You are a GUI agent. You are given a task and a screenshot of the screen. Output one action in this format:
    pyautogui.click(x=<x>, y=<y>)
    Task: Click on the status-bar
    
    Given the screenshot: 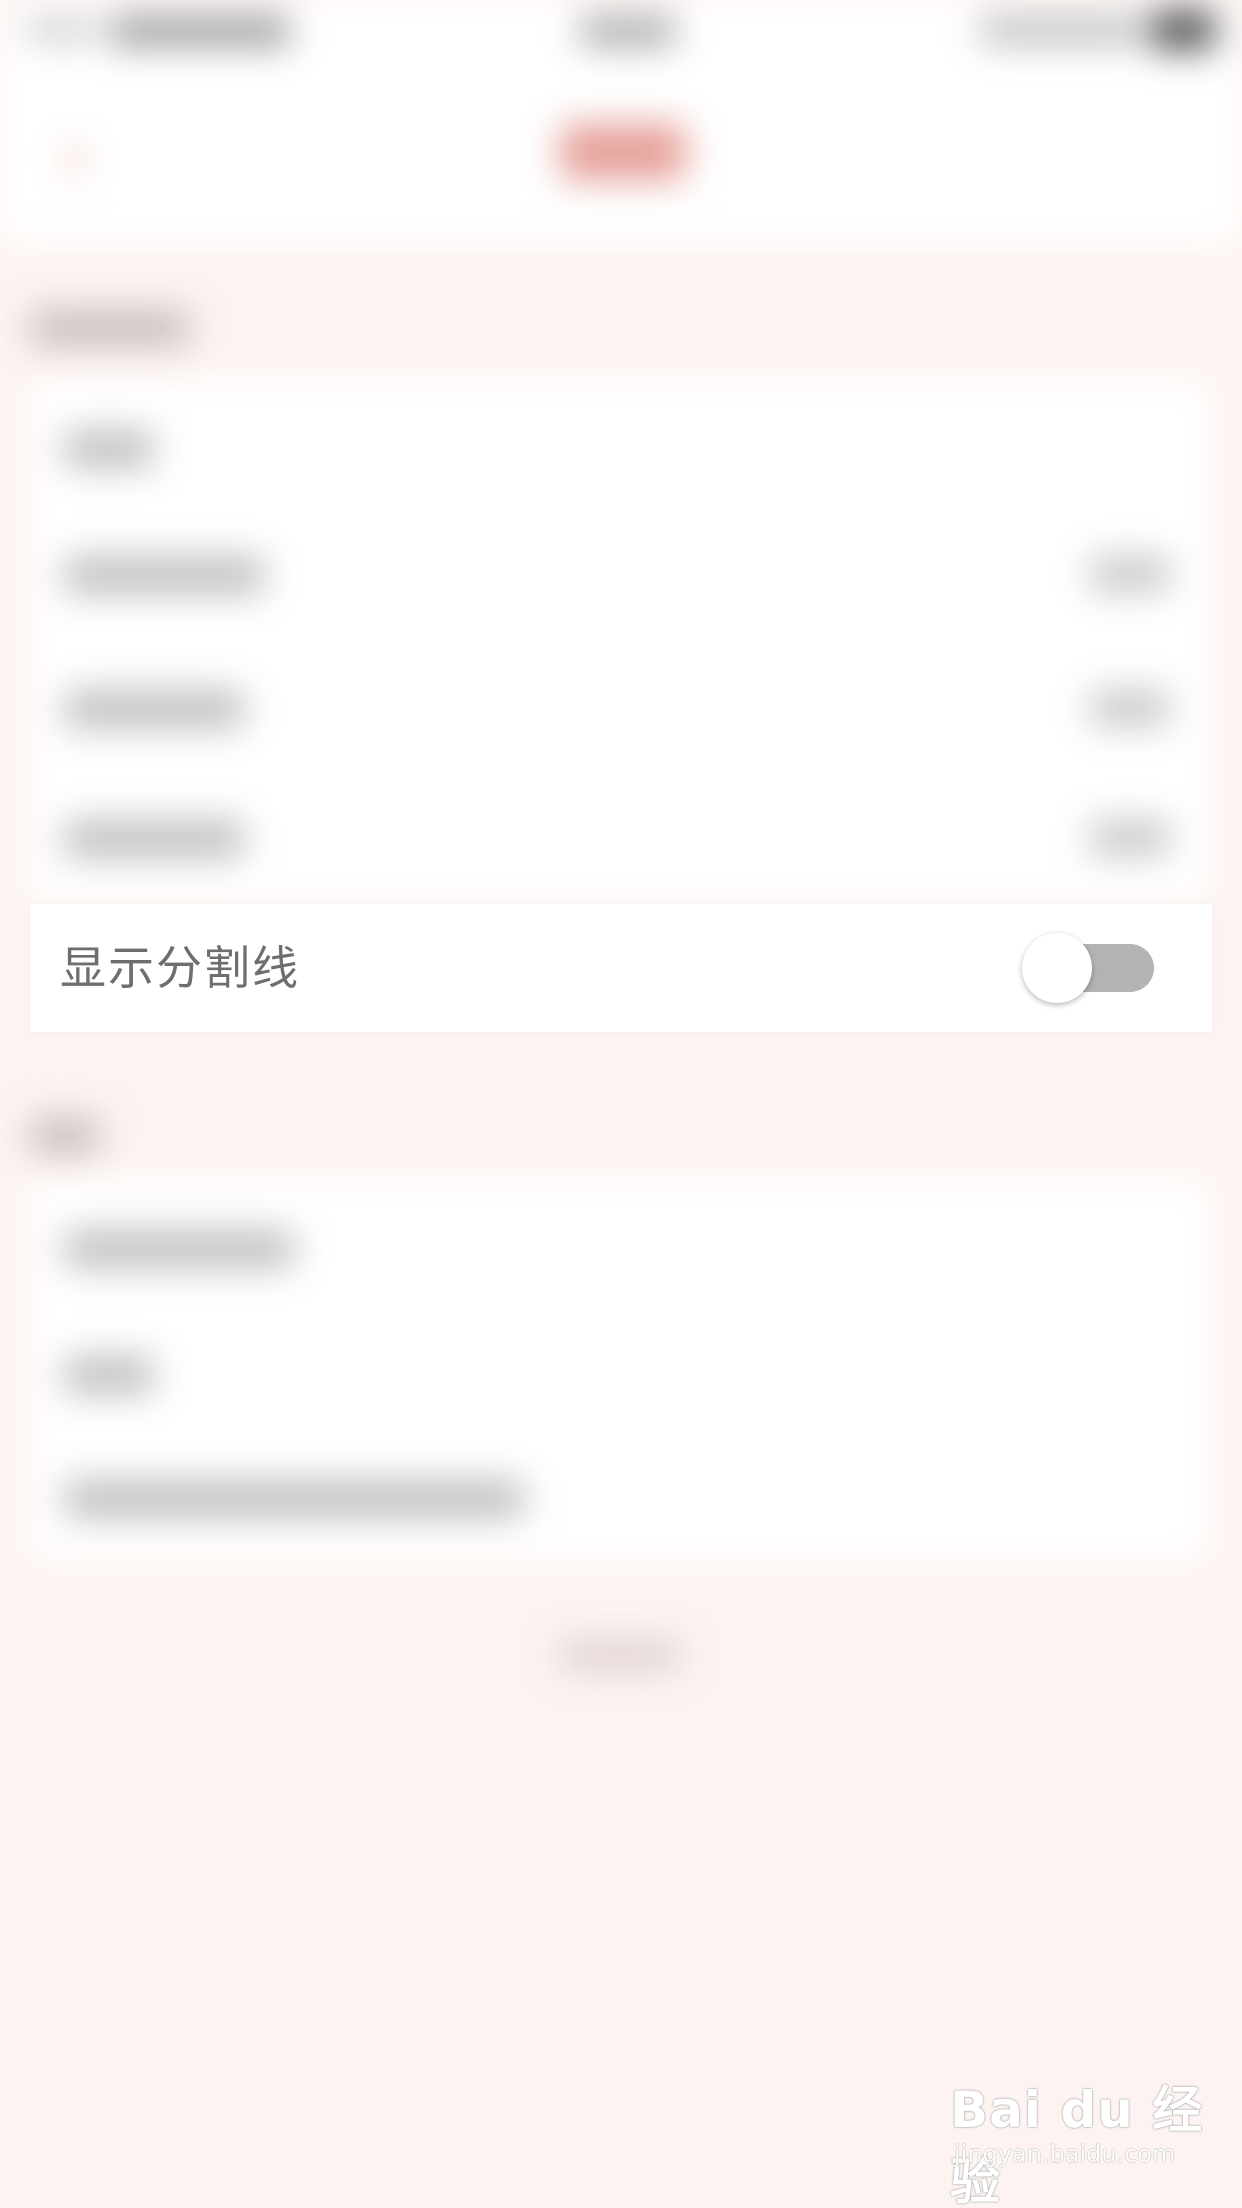 What is the action you would take?
    pyautogui.click(x=621, y=32)
    